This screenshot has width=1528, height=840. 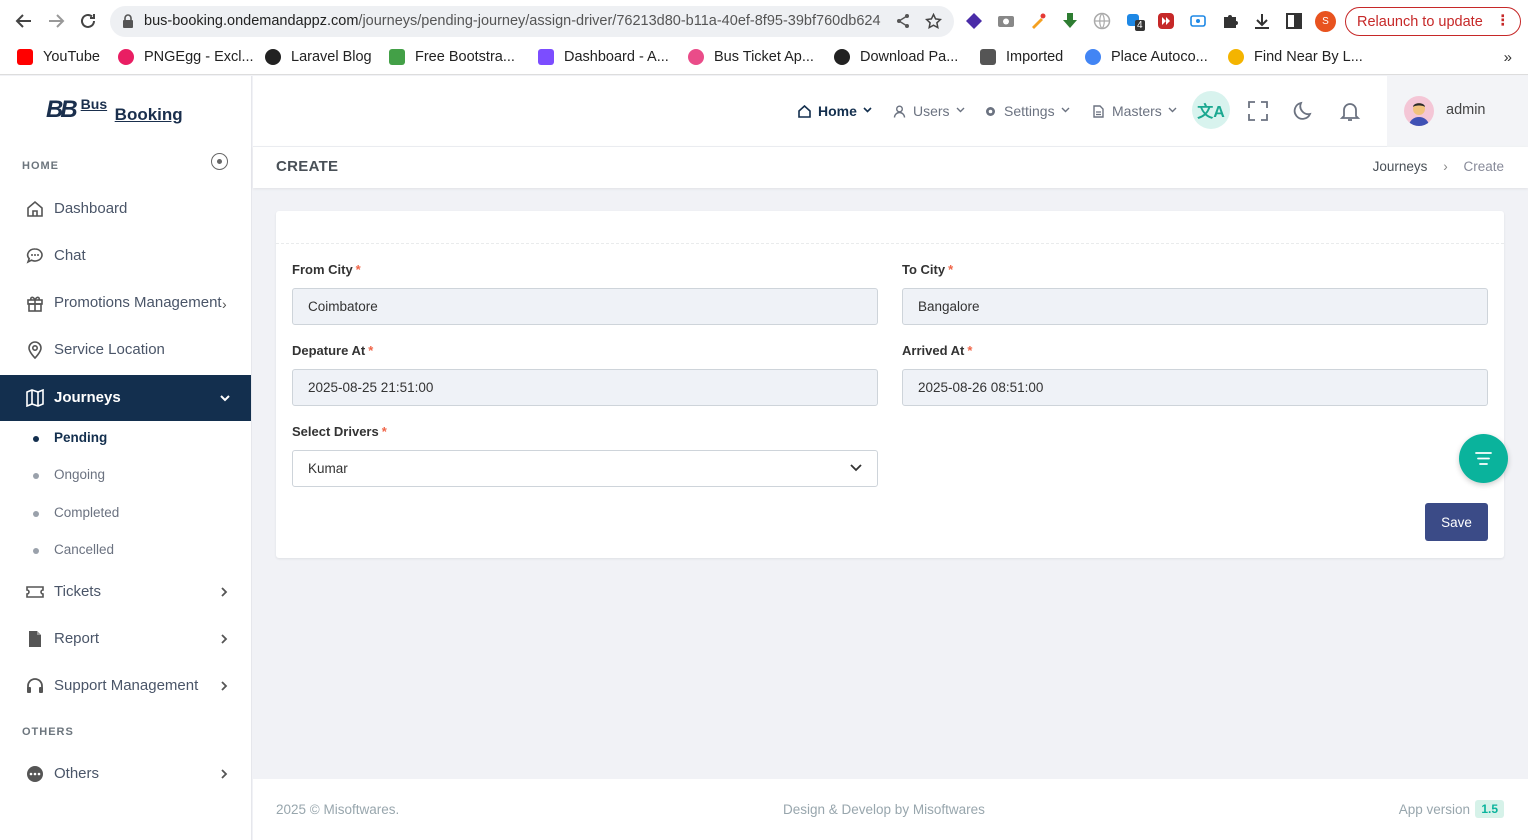 I want to click on settings-fab, so click(x=1483, y=458).